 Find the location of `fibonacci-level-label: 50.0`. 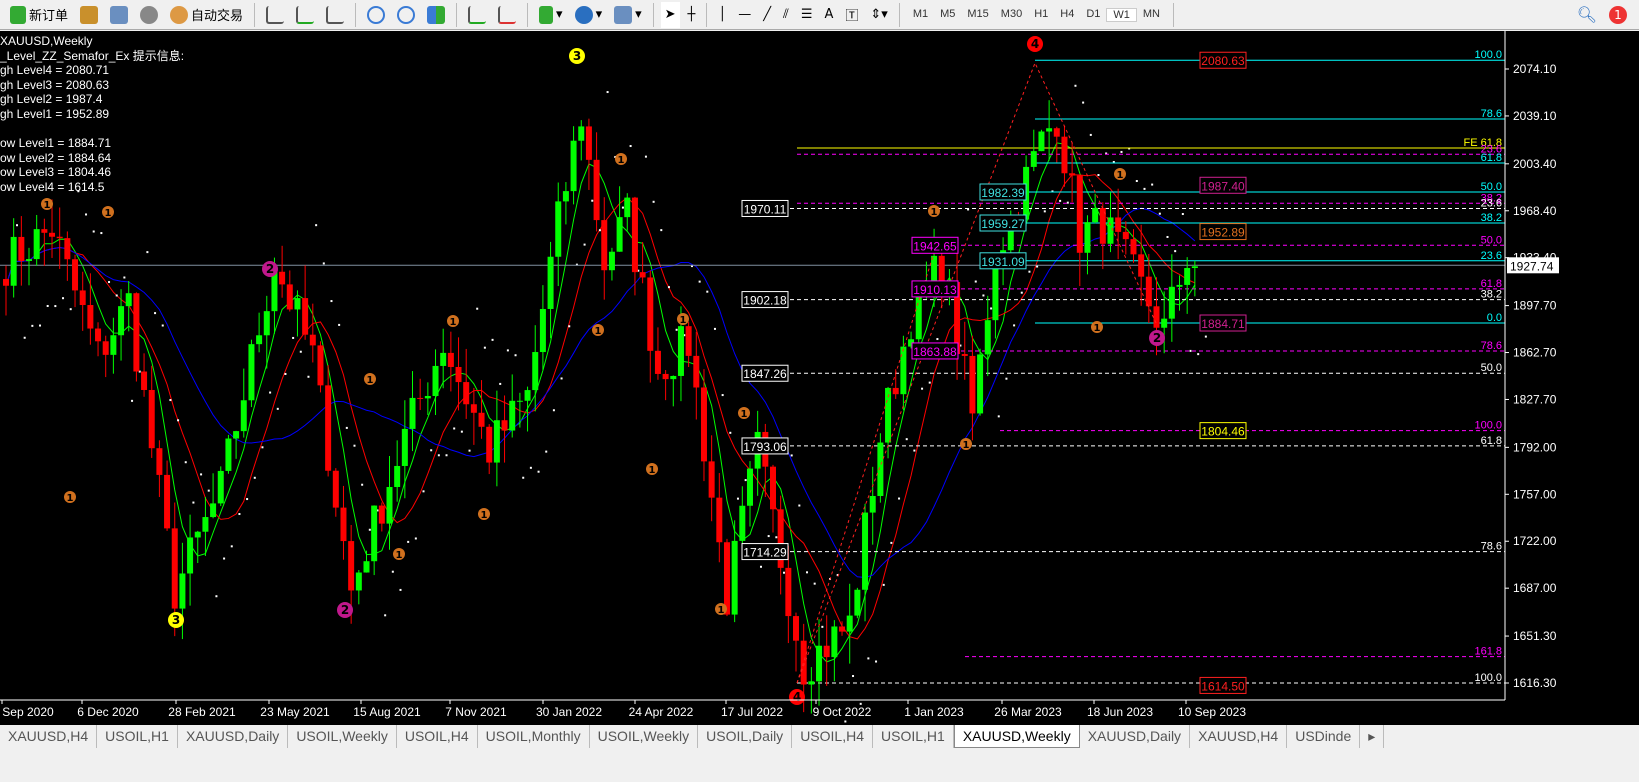

fibonacci-level-label: 50.0 is located at coordinates (1491, 187).